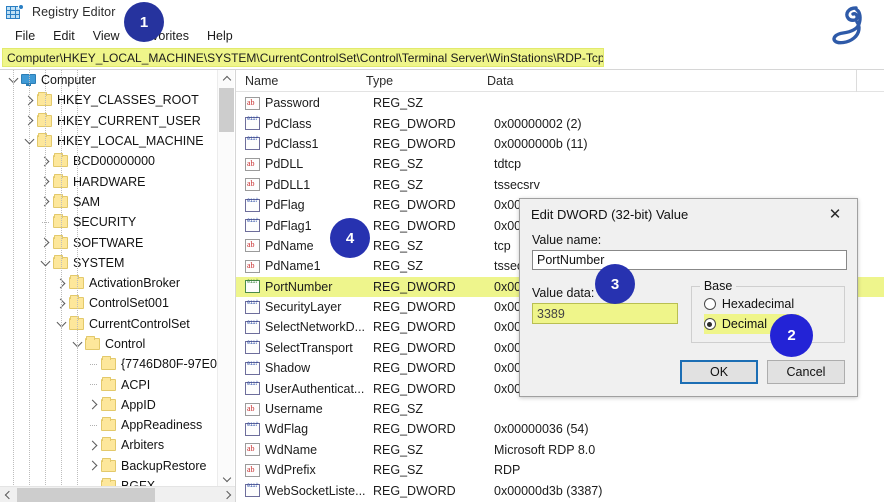 Image resolution: width=884 pixels, height=502 pixels. Describe the element at coordinates (560, 185) in the screenshot. I see `table-row: PdDLL1 REG_SZ tssecsrv` at that location.